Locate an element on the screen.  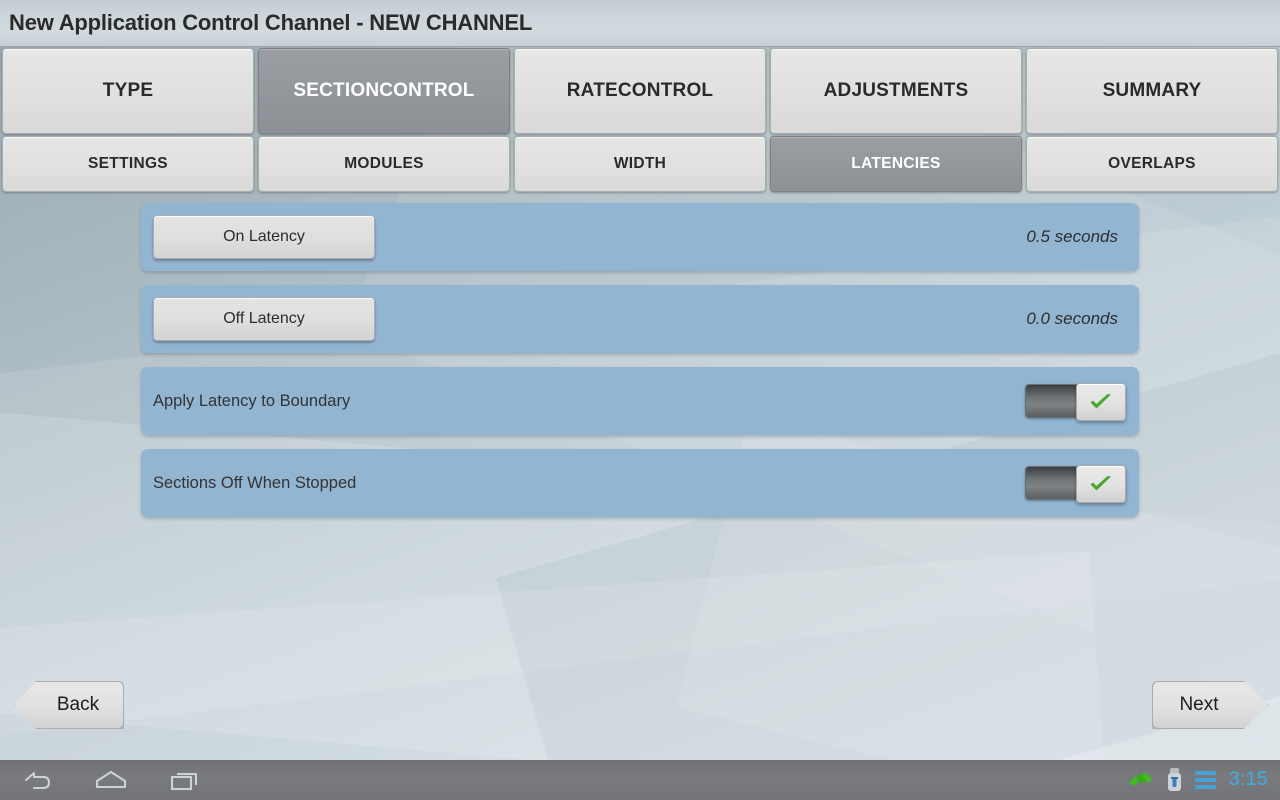
menu-icon is located at coordinates (1206, 780).